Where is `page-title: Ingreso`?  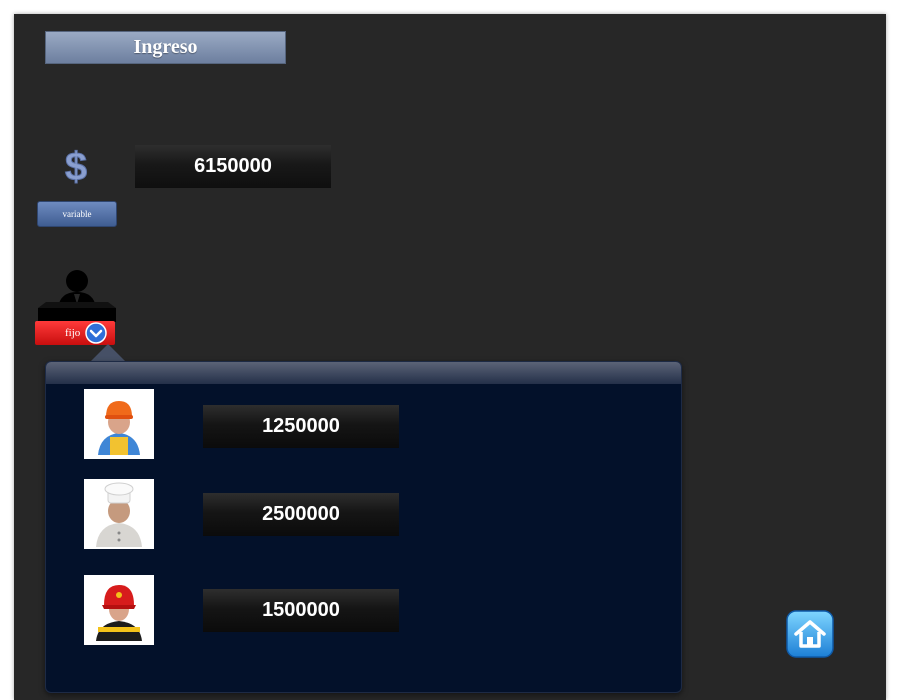 page-title: Ingreso is located at coordinates (165, 47).